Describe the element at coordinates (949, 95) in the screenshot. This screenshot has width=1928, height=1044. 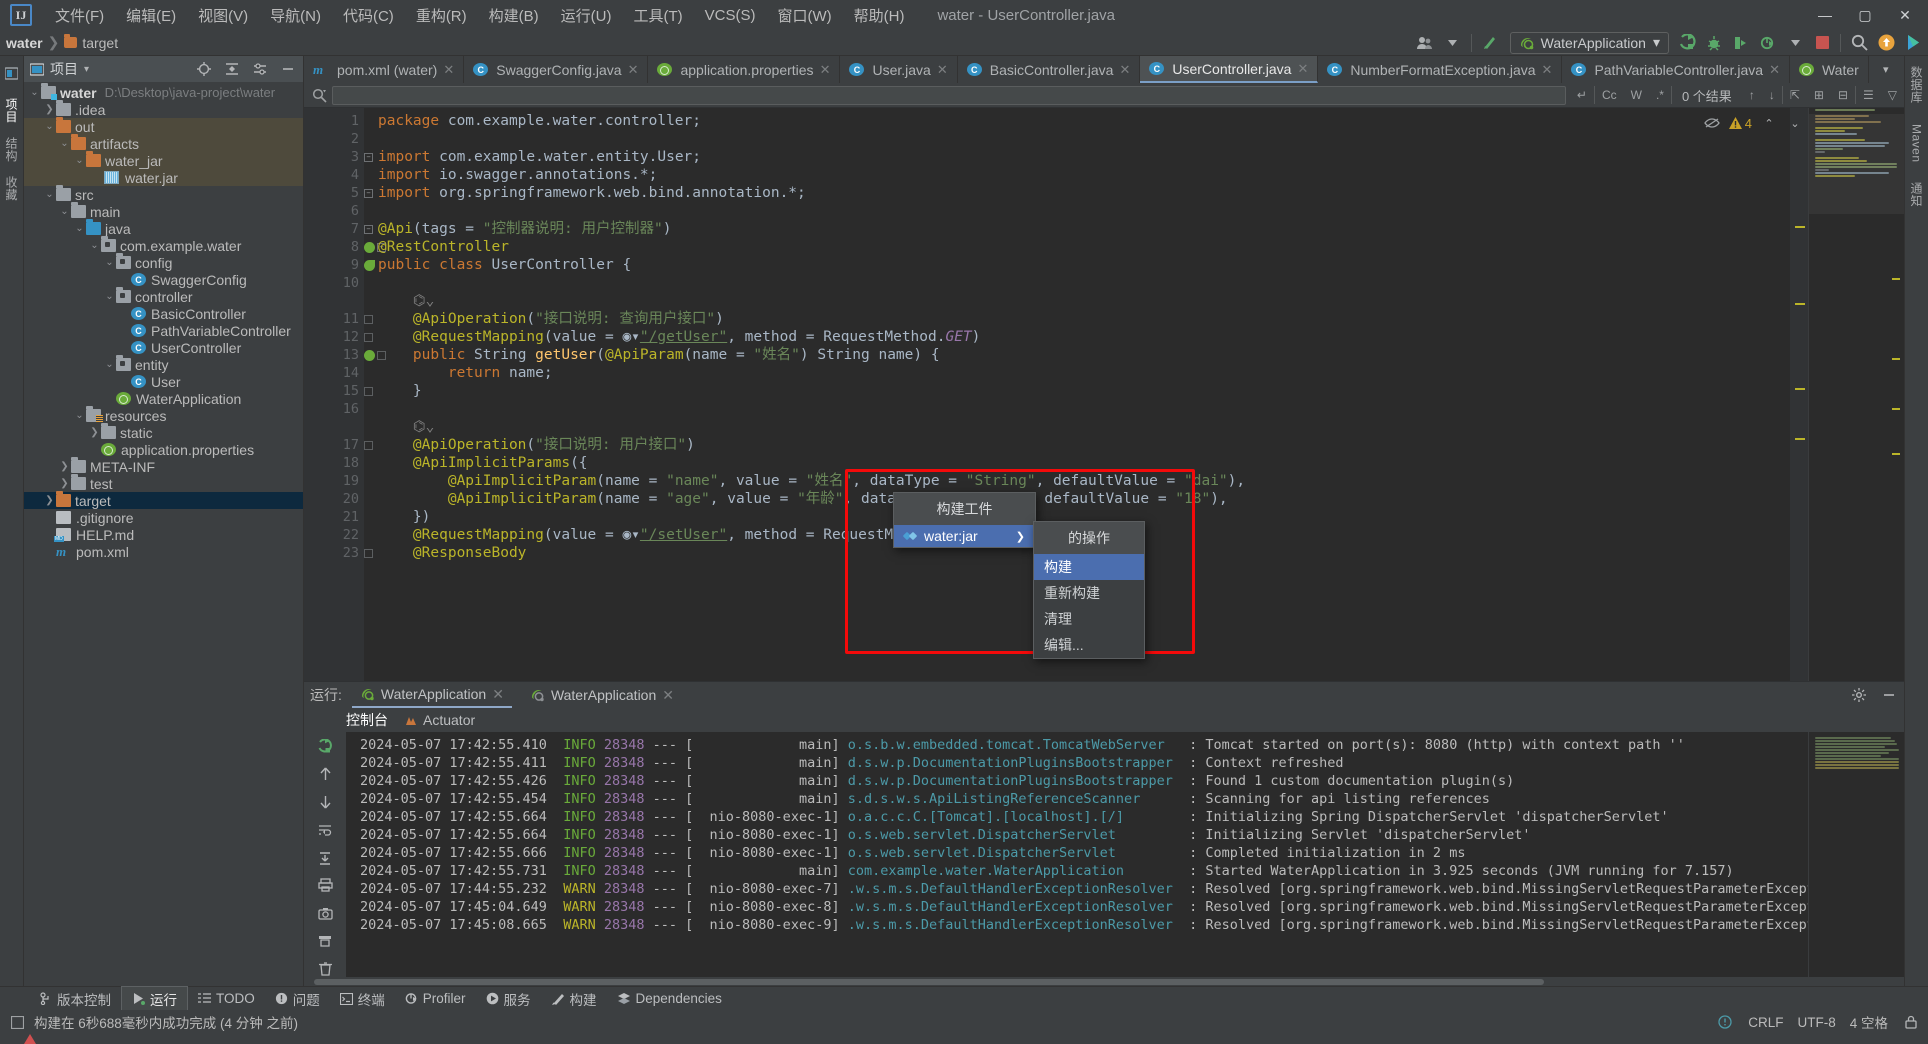
I see `find-input` at that location.